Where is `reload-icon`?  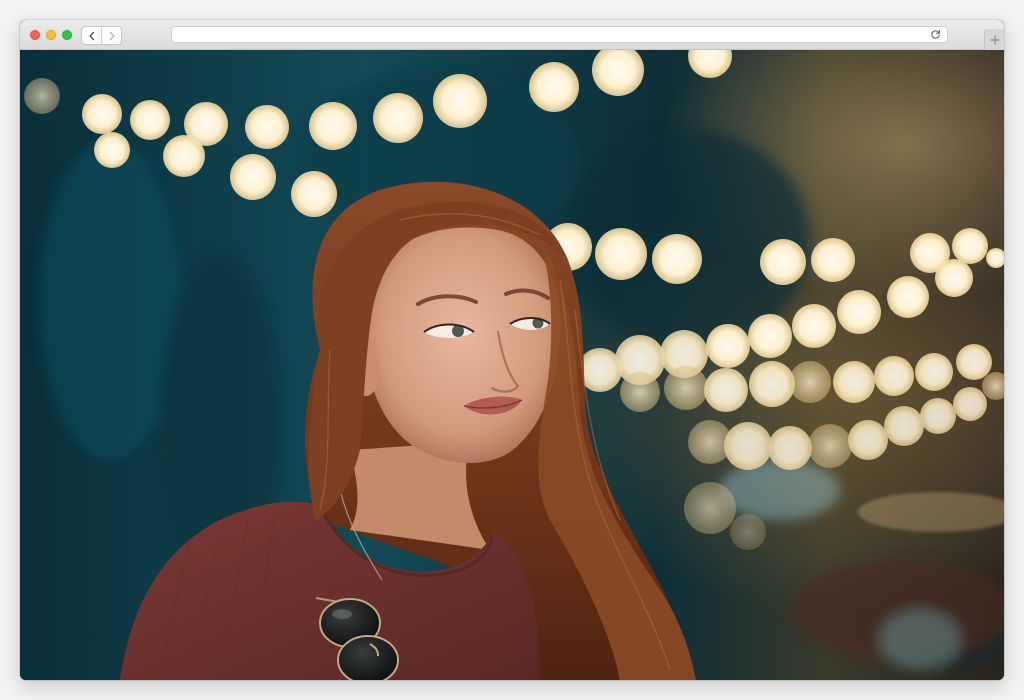 reload-icon is located at coordinates (935, 34).